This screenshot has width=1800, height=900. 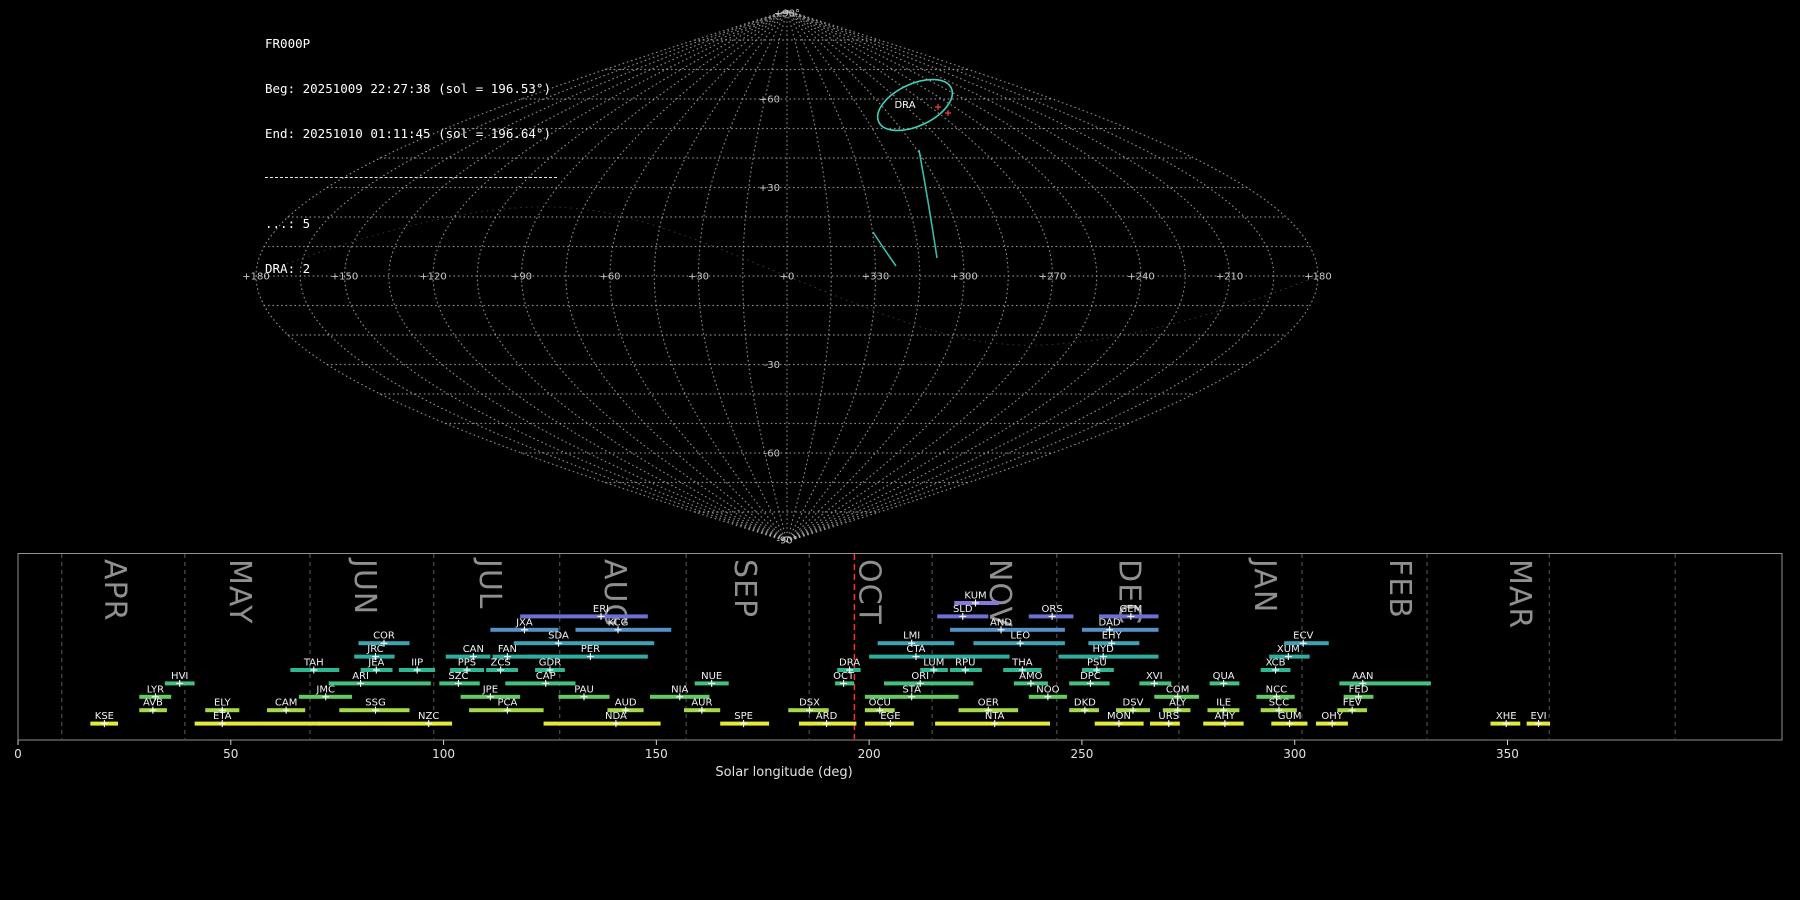 What do you see at coordinates (963, 609) in the screenshot?
I see `shower-label-SLD: SLD` at bounding box center [963, 609].